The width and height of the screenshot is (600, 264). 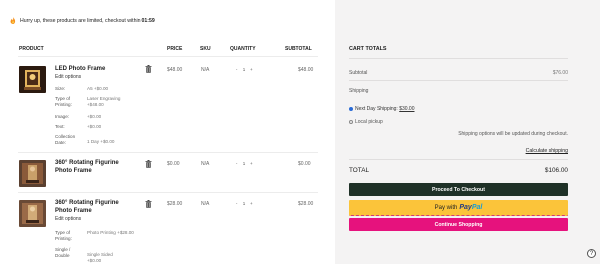 What do you see at coordinates (175, 70) in the screenshot?
I see `item-price: $48.00` at bounding box center [175, 70].